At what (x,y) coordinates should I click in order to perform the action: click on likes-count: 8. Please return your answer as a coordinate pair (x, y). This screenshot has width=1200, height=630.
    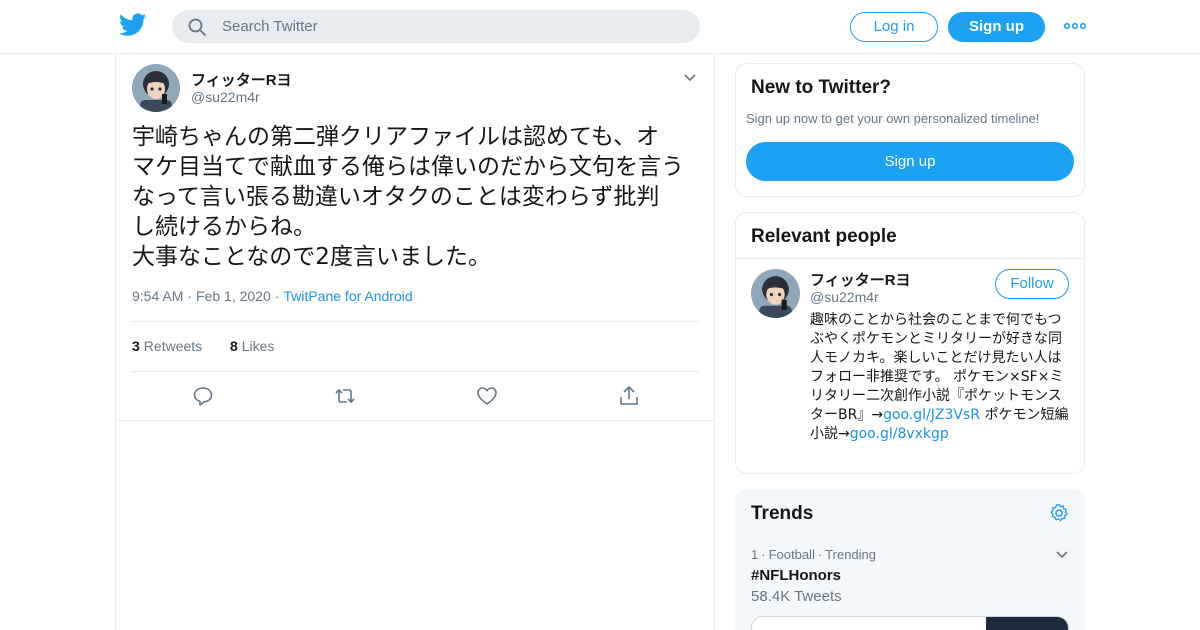
    Looking at the image, I should click on (233, 346).